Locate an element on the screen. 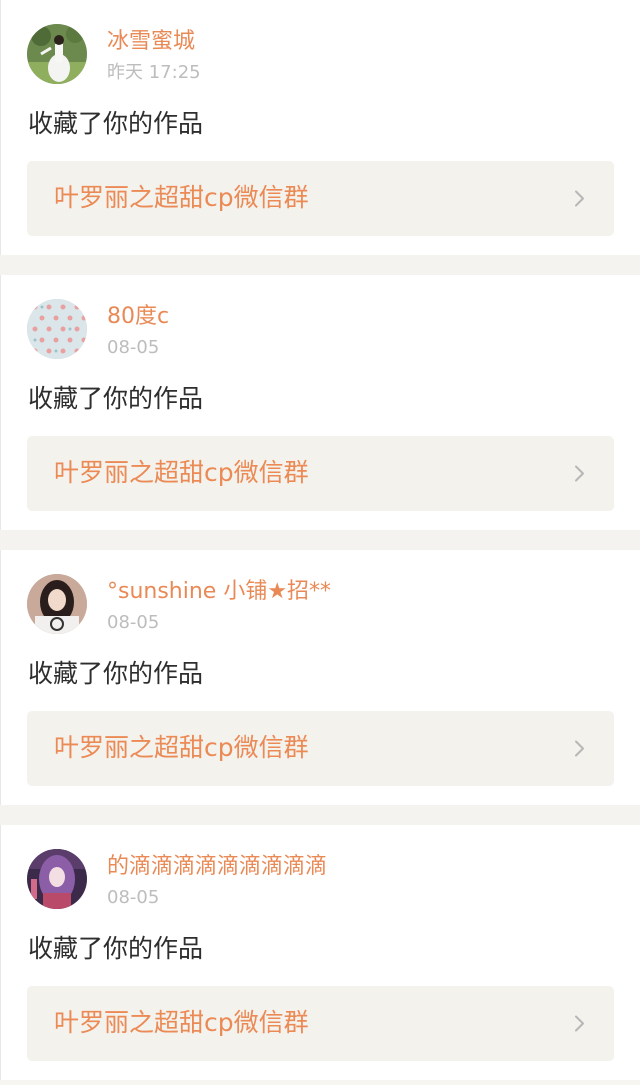  avatar-polka-dot-pattern-icon is located at coordinates (57, 329).